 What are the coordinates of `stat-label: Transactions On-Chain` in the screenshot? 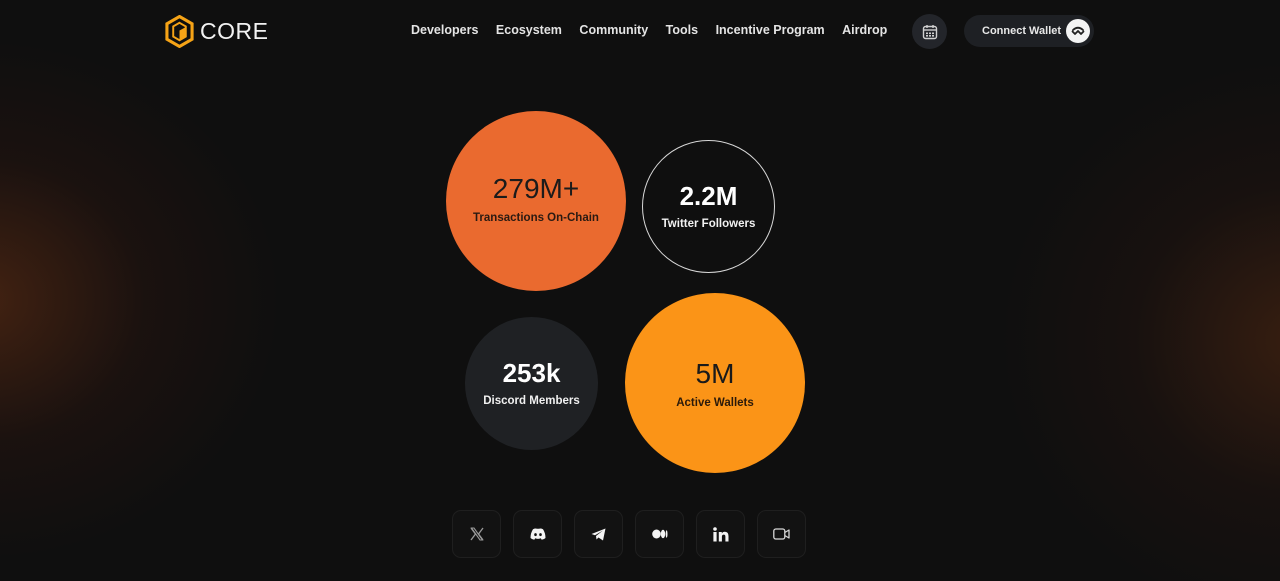 It's located at (536, 217).